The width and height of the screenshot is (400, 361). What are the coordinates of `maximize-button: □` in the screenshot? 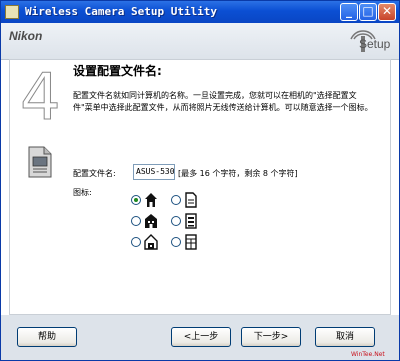 It's located at (368, 12).